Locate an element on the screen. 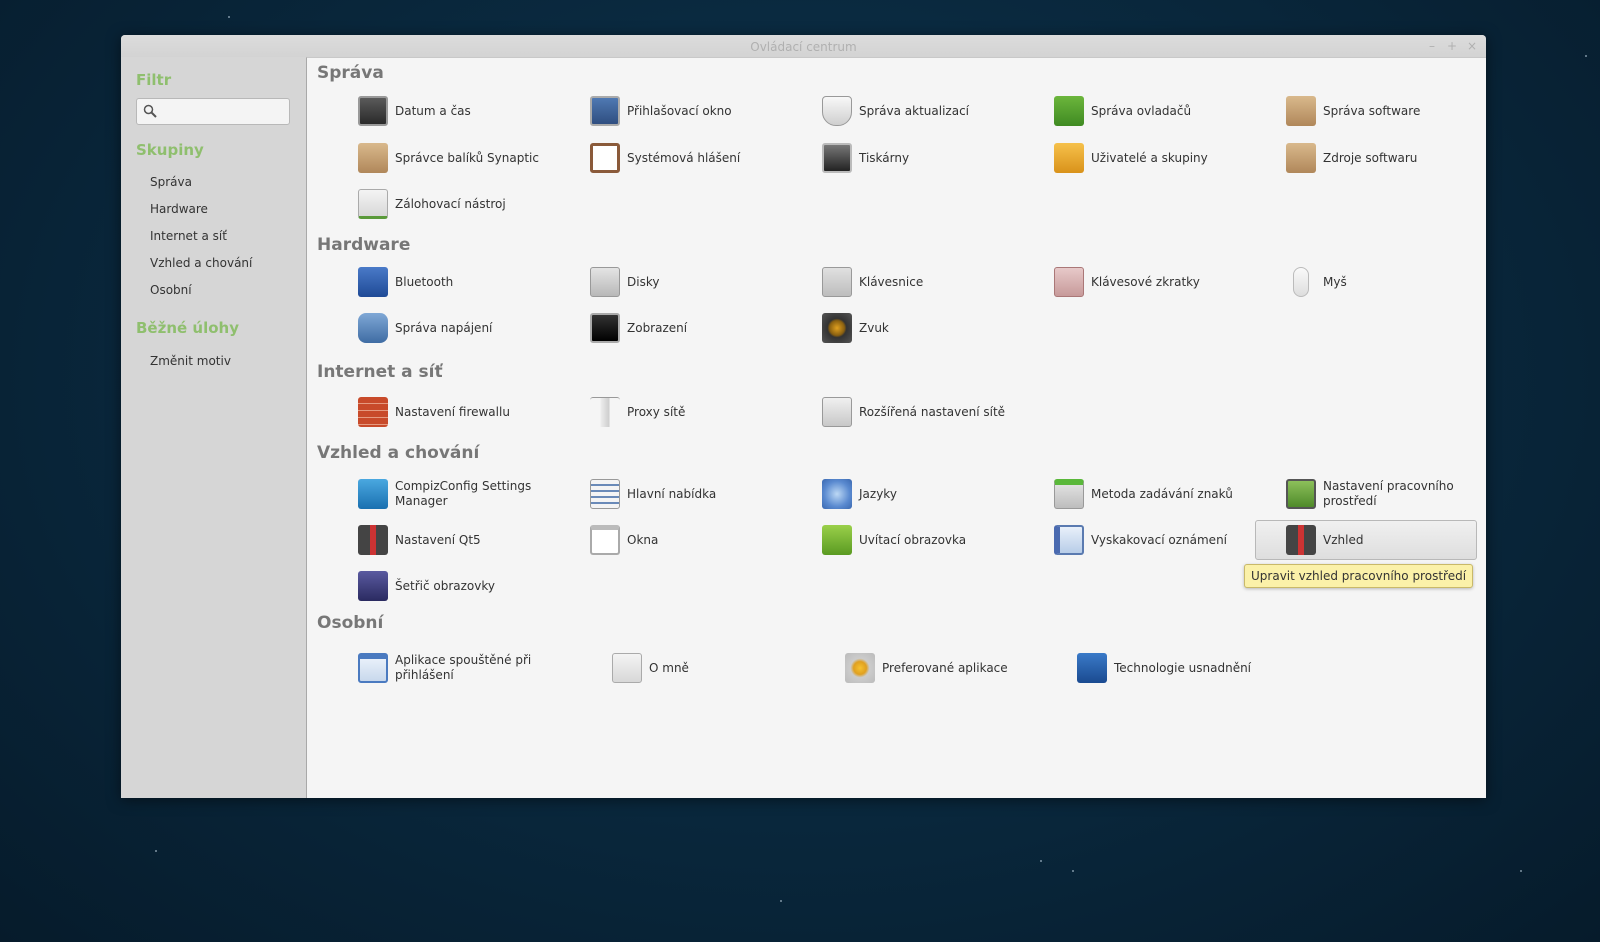 This screenshot has height=942, width=1600. settings-item-klavesove-zkratky: Klávesové zkratky is located at coordinates (1134, 282).